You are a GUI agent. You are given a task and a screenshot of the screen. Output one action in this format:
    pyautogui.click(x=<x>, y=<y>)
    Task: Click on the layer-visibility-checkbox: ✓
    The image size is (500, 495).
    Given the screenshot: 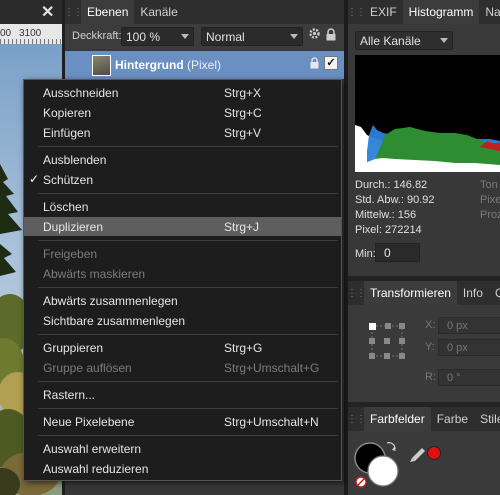 What is the action you would take?
    pyautogui.click(x=331, y=63)
    